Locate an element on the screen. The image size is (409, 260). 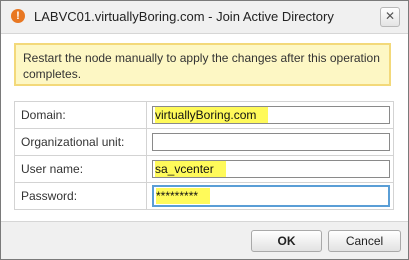
warning-icon: ! is located at coordinates (18, 16).